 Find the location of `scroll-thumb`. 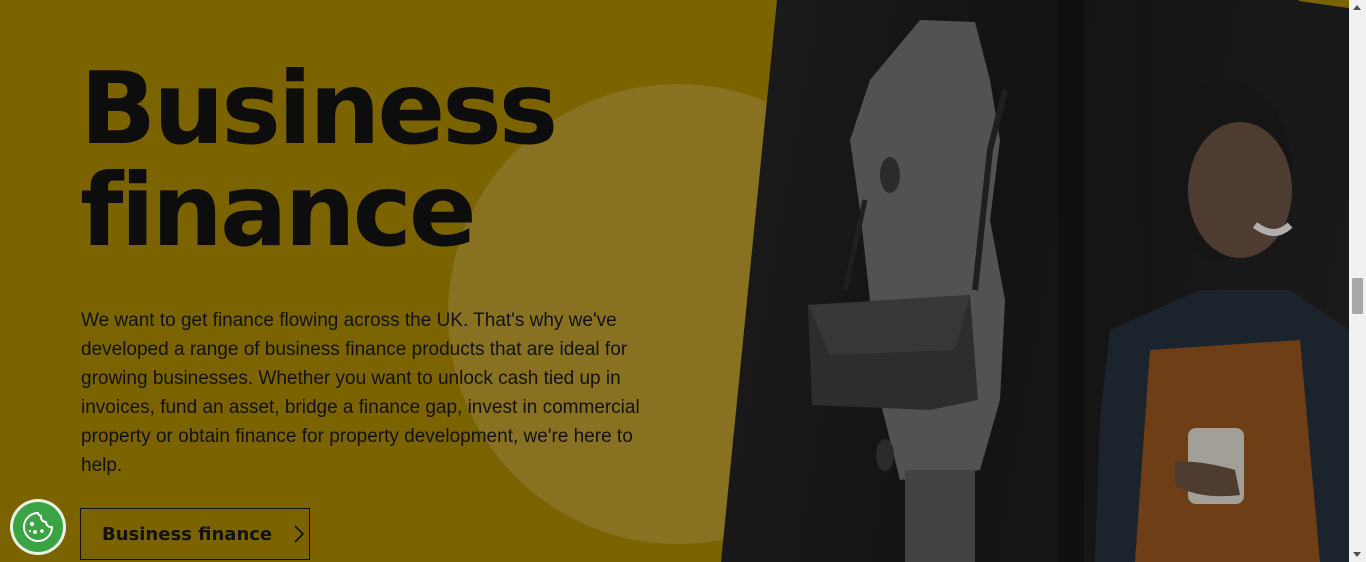

scroll-thumb is located at coordinates (1357, 296).